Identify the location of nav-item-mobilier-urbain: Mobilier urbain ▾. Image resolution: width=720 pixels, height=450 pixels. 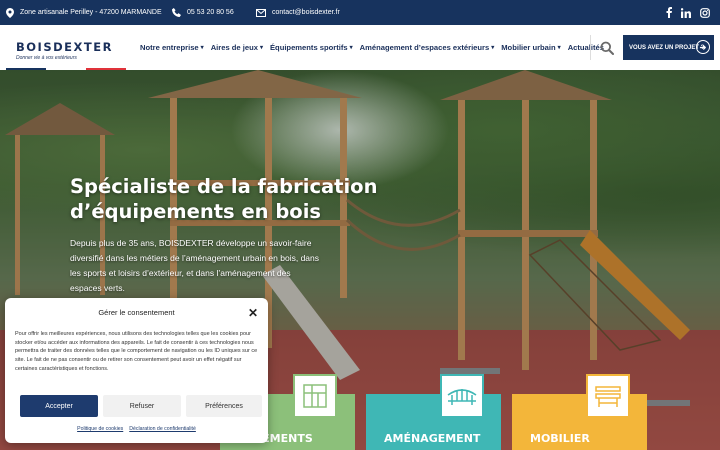
(530, 47).